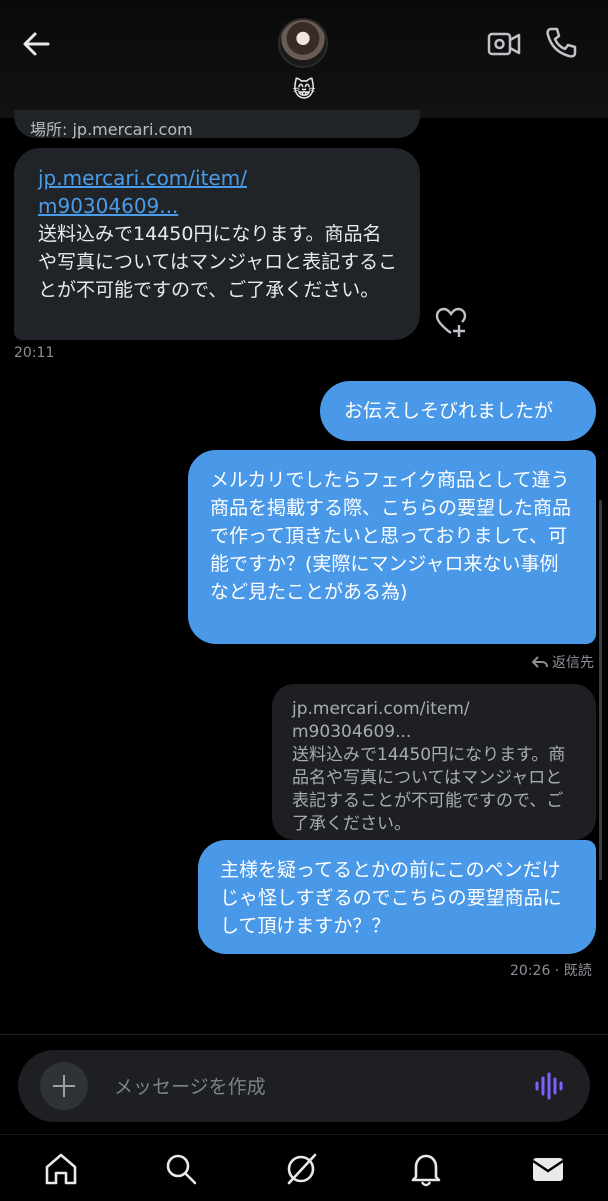 Image resolution: width=608 pixels, height=1201 pixels. What do you see at coordinates (561, 43) in the screenshot?
I see `phone-icon` at bounding box center [561, 43].